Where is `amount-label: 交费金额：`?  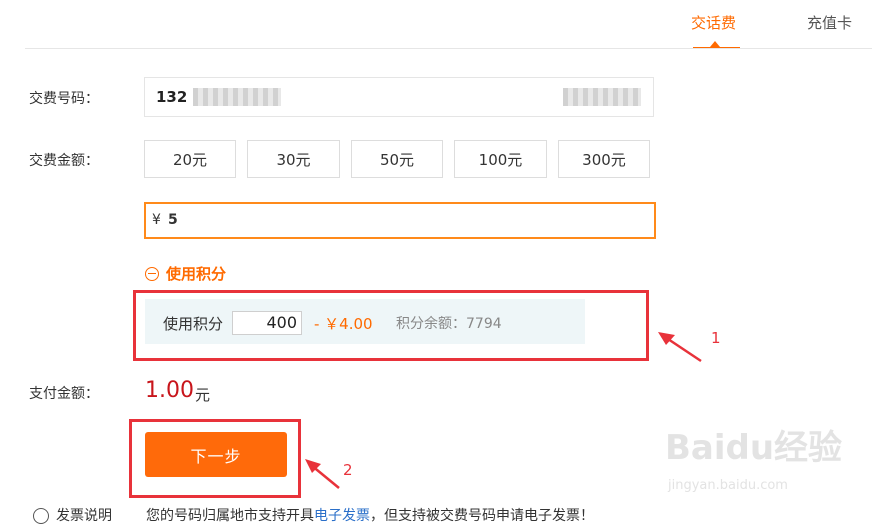
amount-label: 交费金额： is located at coordinates (64, 161).